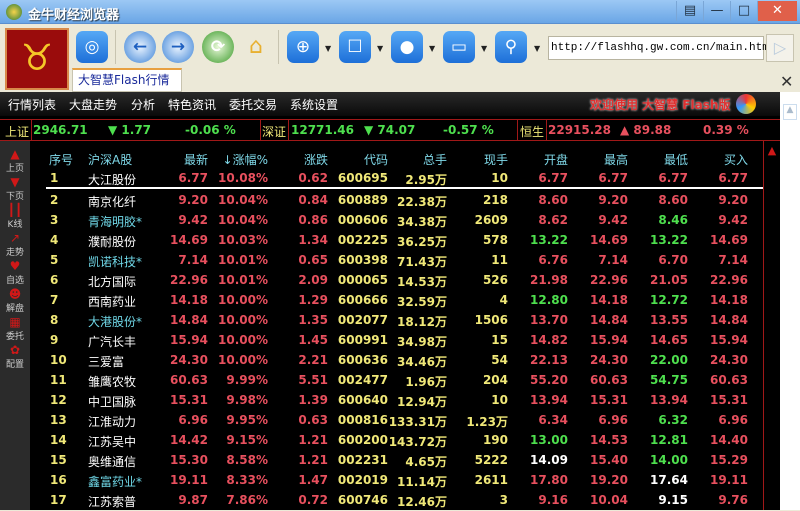 This screenshot has height=511, width=800. What do you see at coordinates (253, 104) in the screenshot?
I see `menu-trading: 委托交易` at bounding box center [253, 104].